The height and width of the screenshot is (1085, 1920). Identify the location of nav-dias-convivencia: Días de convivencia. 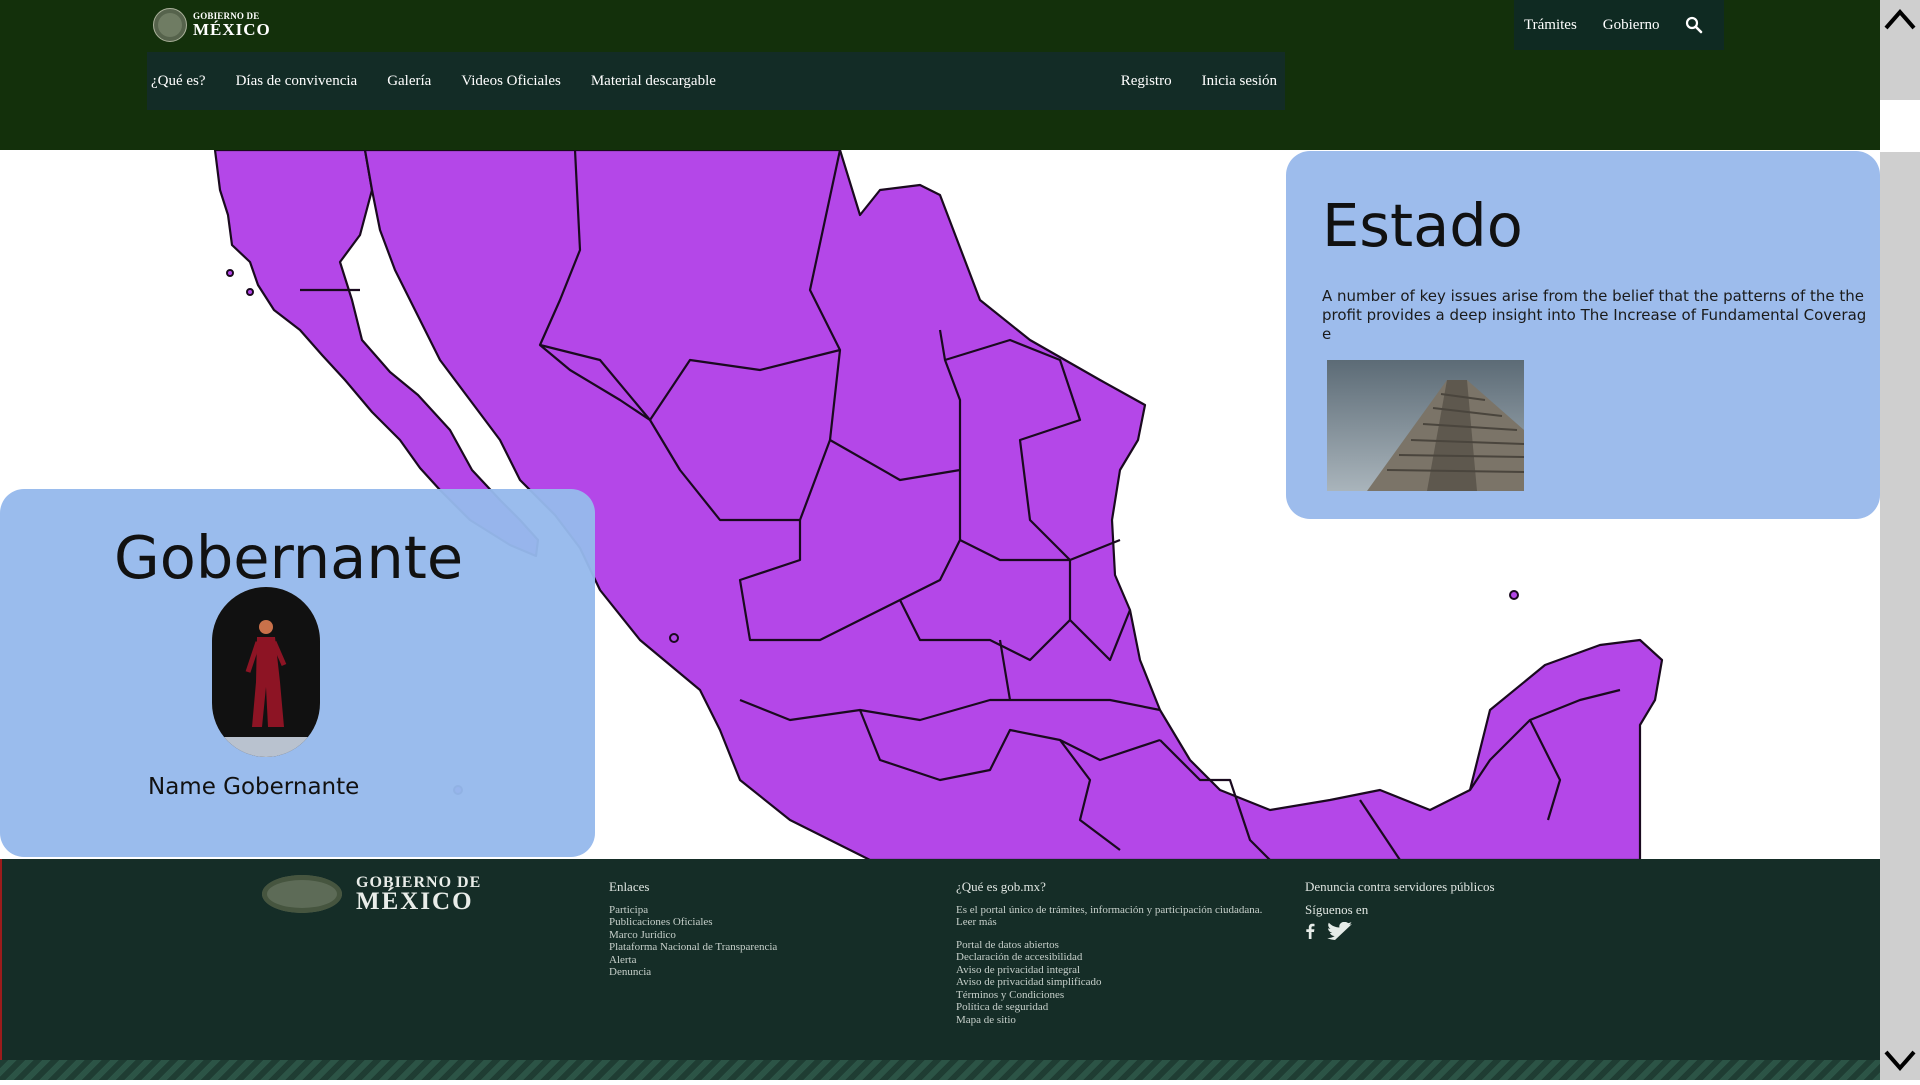
(297, 81).